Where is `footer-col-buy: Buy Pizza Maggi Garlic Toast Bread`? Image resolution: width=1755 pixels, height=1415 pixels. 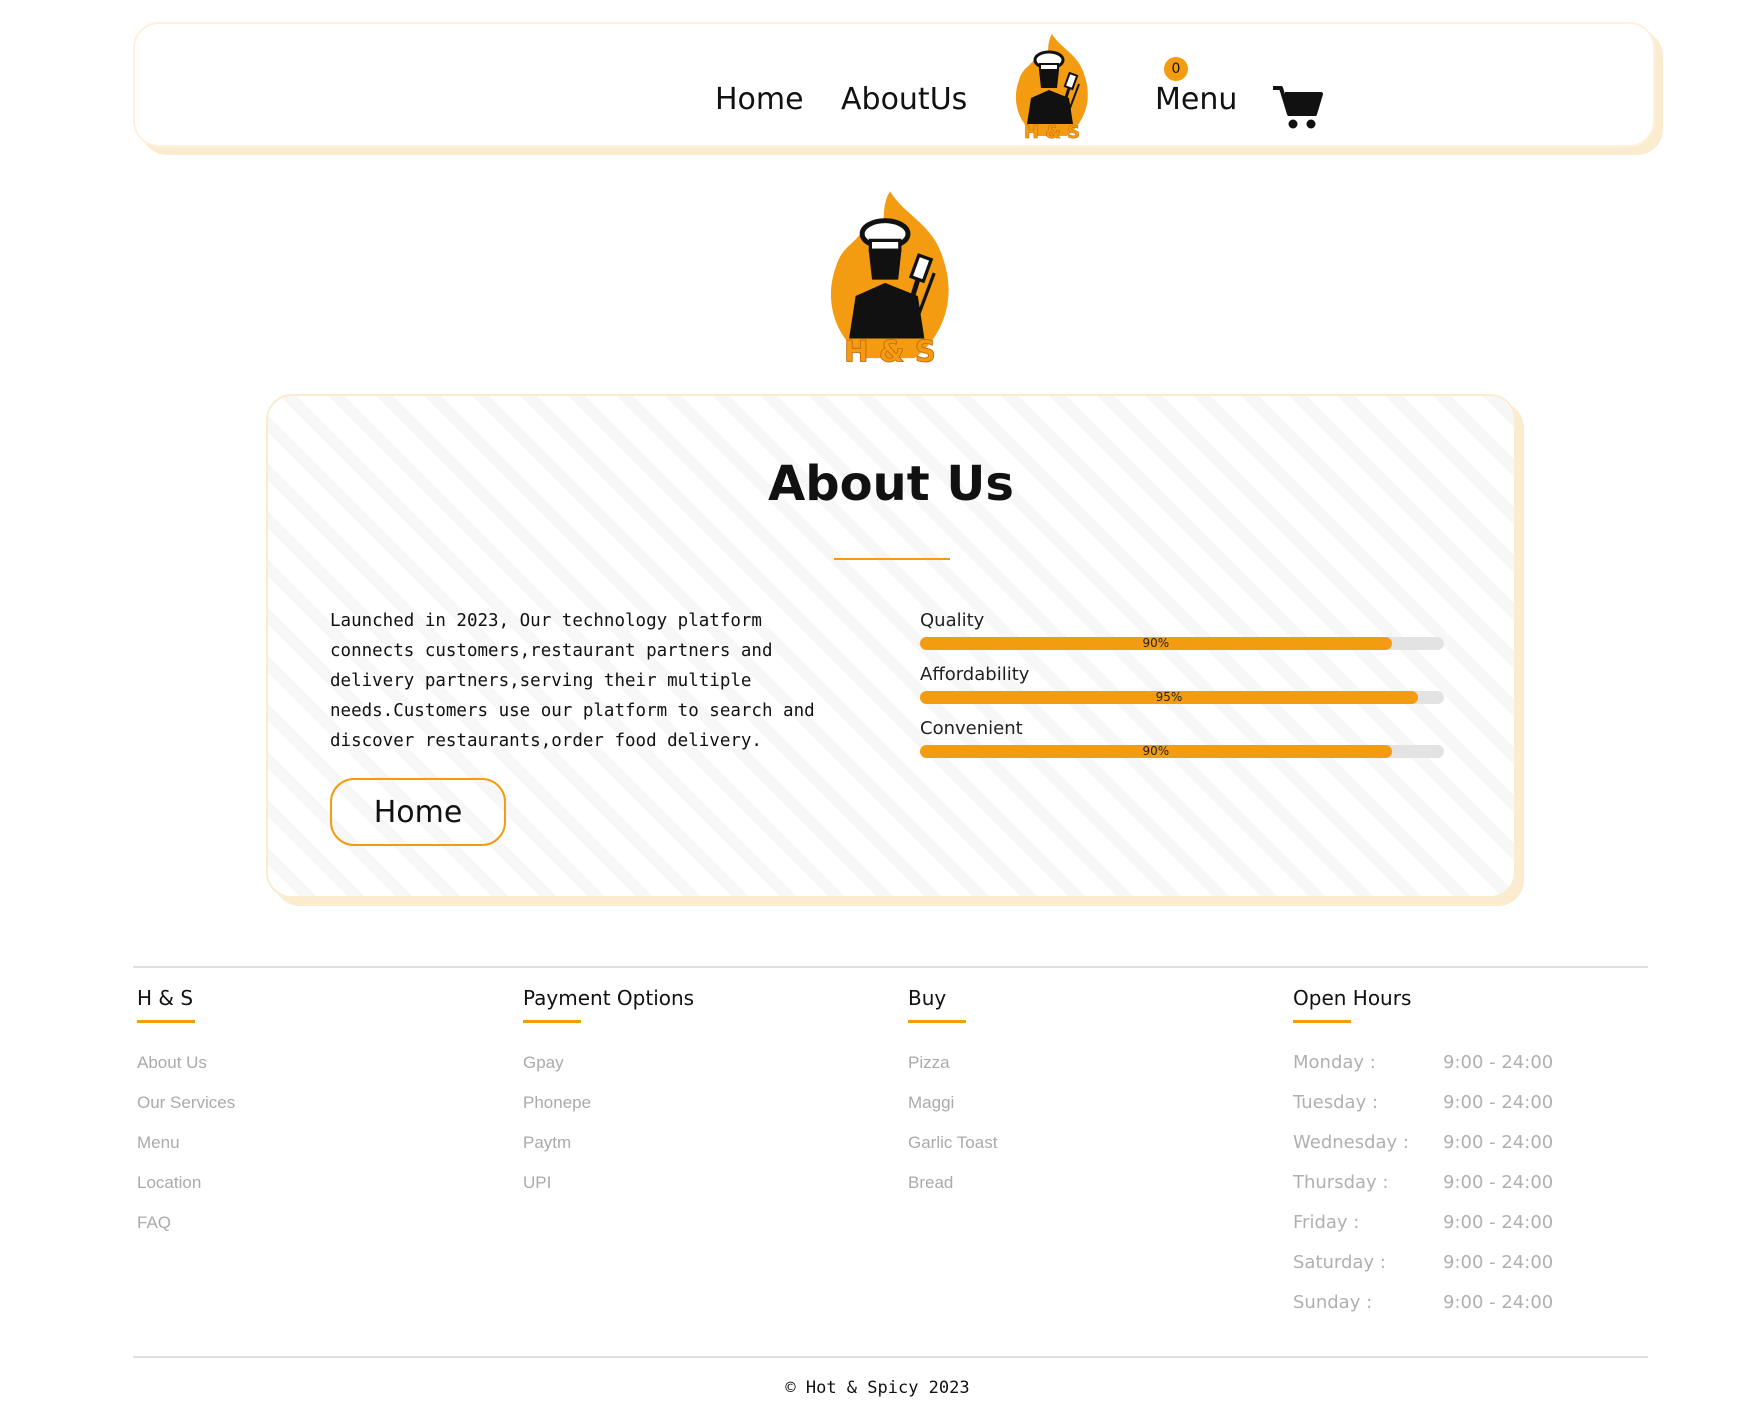 footer-col-buy: Buy Pizza Maggi Garlic Toast Bread is located at coordinates (952, 1094).